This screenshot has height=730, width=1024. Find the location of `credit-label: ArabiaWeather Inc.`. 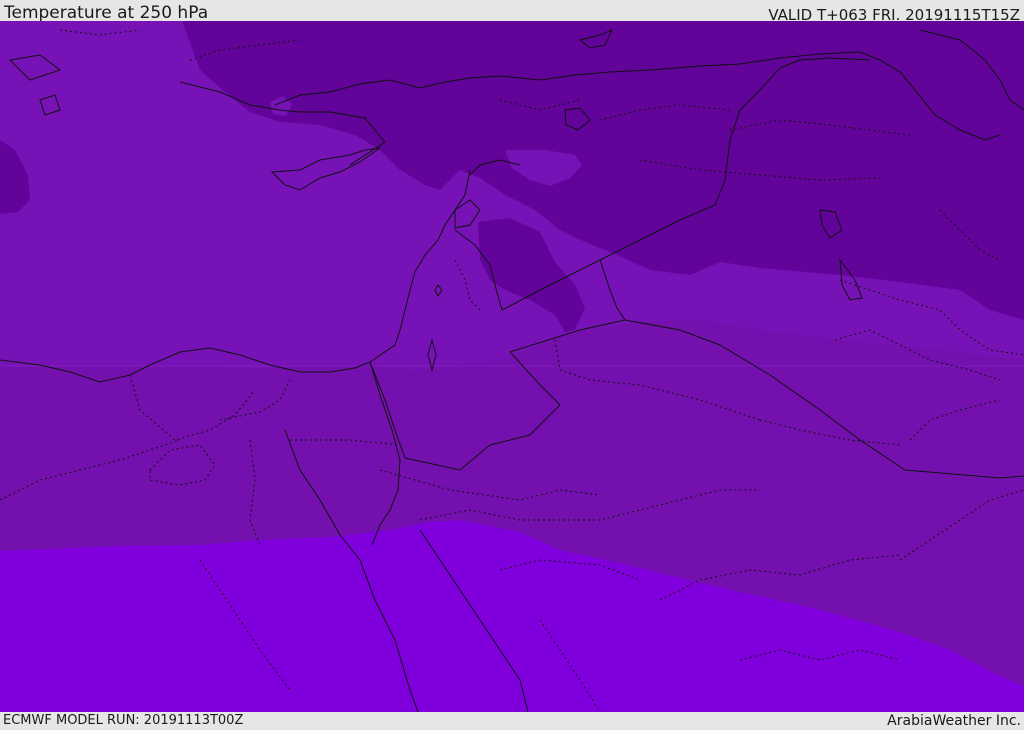

credit-label: ArabiaWeather Inc. is located at coordinates (954, 721).